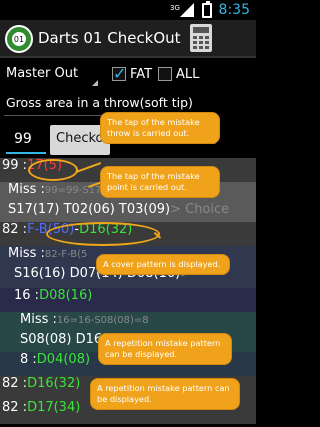  Describe the element at coordinates (207, 9) in the screenshot. I see `battery-icon` at that location.